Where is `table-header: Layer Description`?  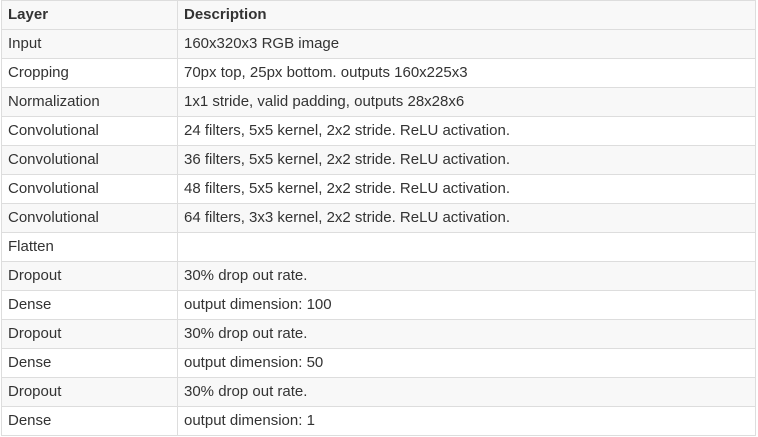
table-header: Layer Description is located at coordinates (378, 15).